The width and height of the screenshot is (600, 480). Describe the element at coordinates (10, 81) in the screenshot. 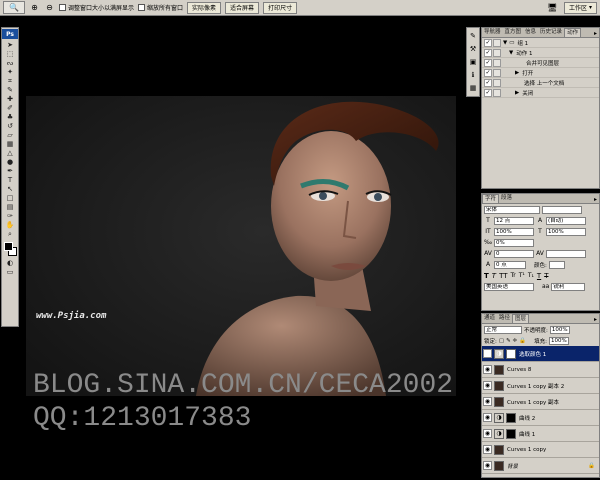

I see `crop-tool-icon: ⌗` at that location.